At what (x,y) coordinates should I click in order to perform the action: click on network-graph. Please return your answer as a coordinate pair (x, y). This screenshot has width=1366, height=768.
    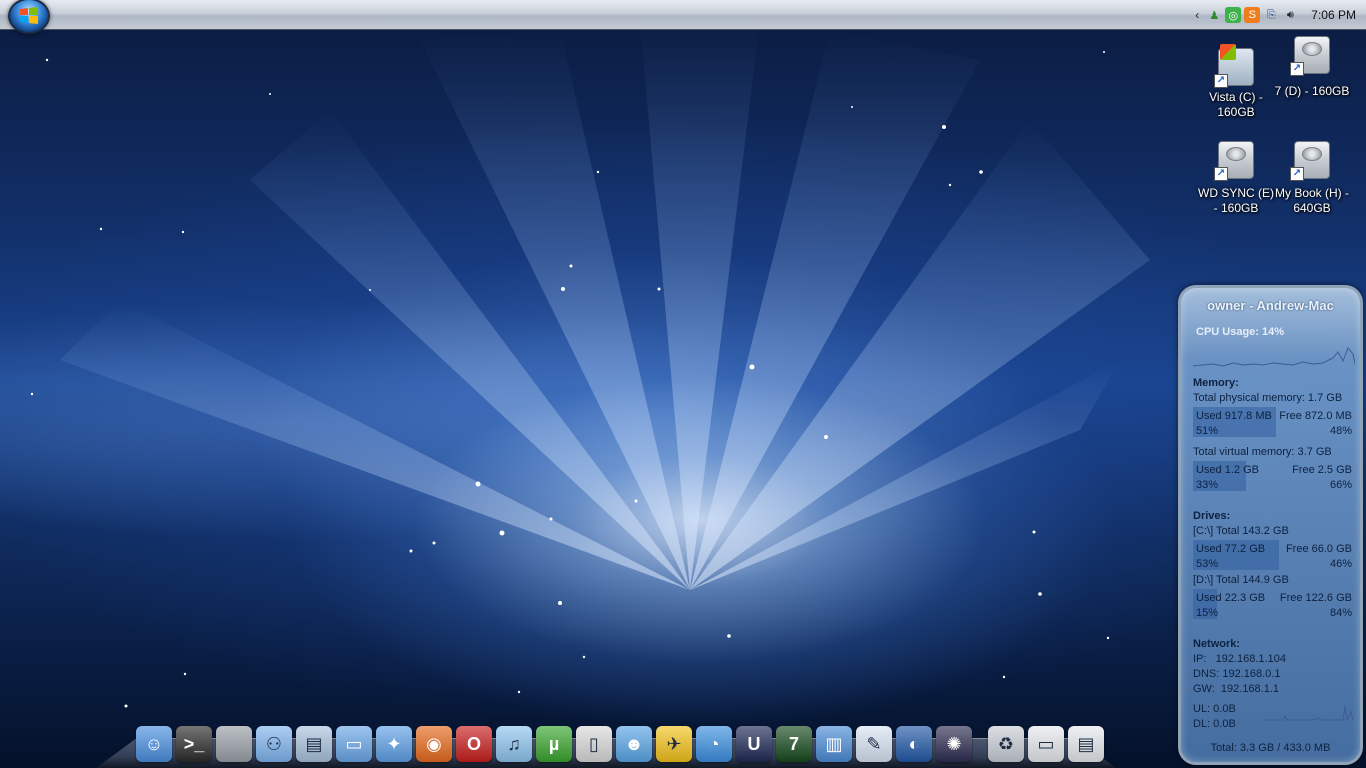
    Looking at the image, I should click on (1308, 713).